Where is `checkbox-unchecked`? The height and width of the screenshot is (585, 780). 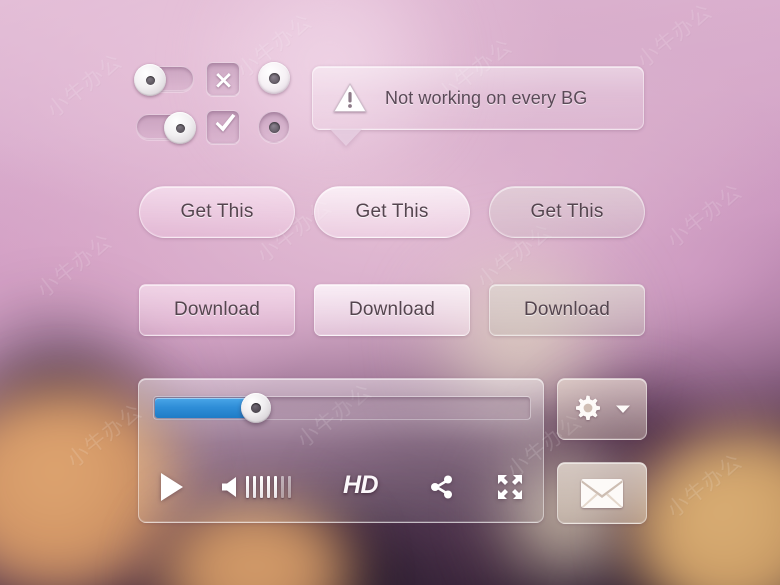
checkbox-unchecked is located at coordinates (223, 79).